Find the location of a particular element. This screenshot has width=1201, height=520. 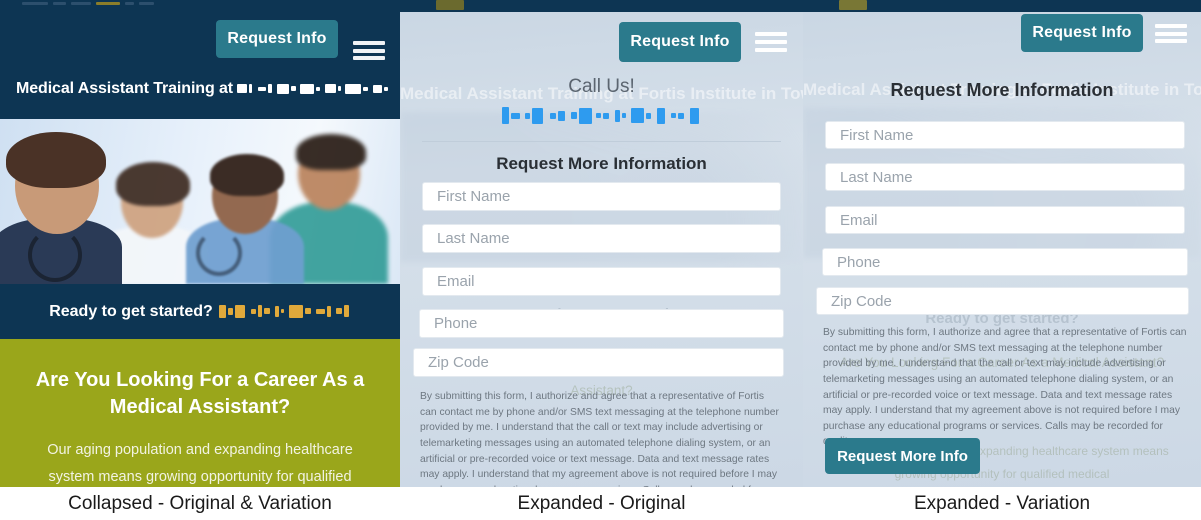

cta-phone-label: Ready to get started? is located at coordinates (131, 311).